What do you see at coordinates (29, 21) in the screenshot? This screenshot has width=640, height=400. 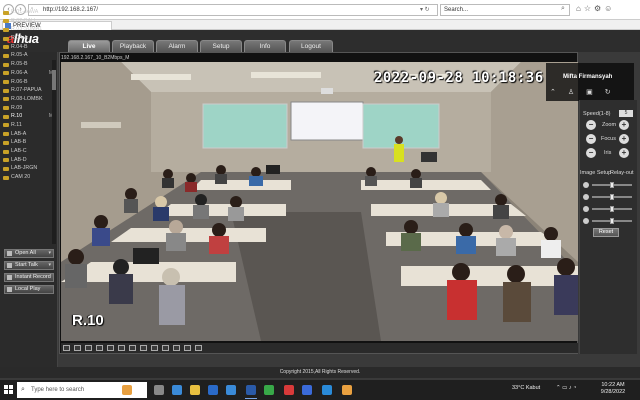 I see `camera-list-item: R.02-BALI` at bounding box center [29, 21].